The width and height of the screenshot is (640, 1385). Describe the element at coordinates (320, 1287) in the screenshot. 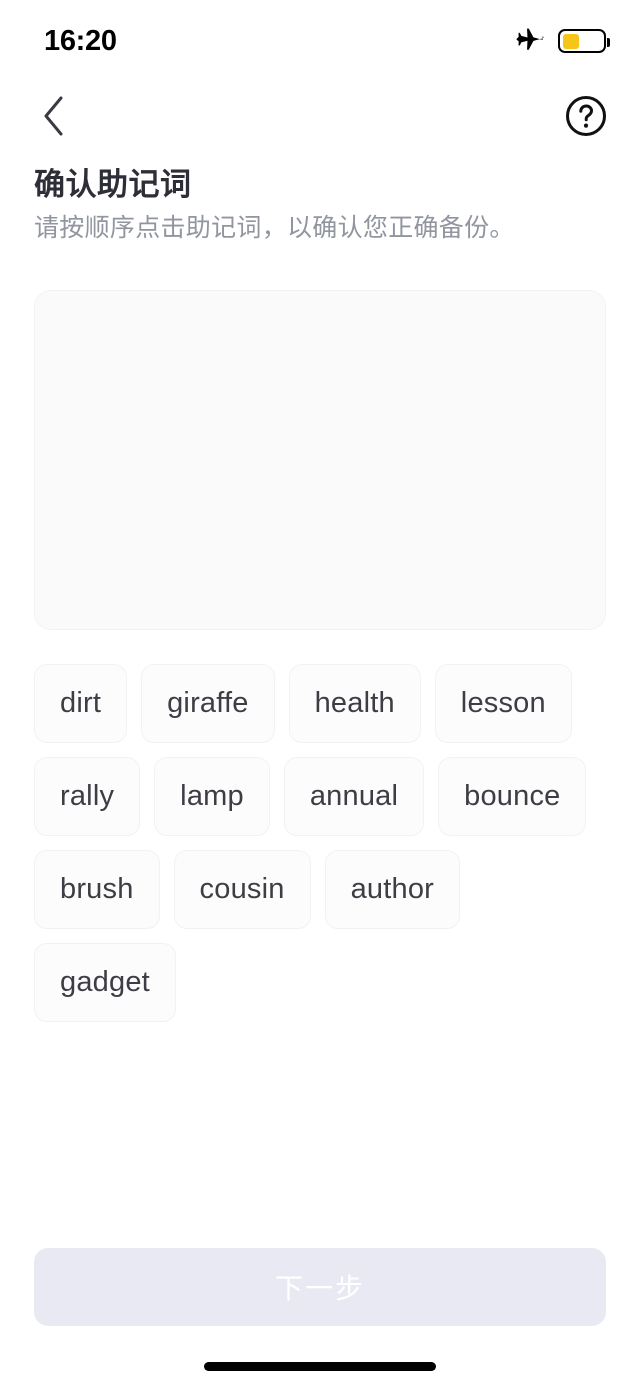

I see `next-button: 下一步` at that location.